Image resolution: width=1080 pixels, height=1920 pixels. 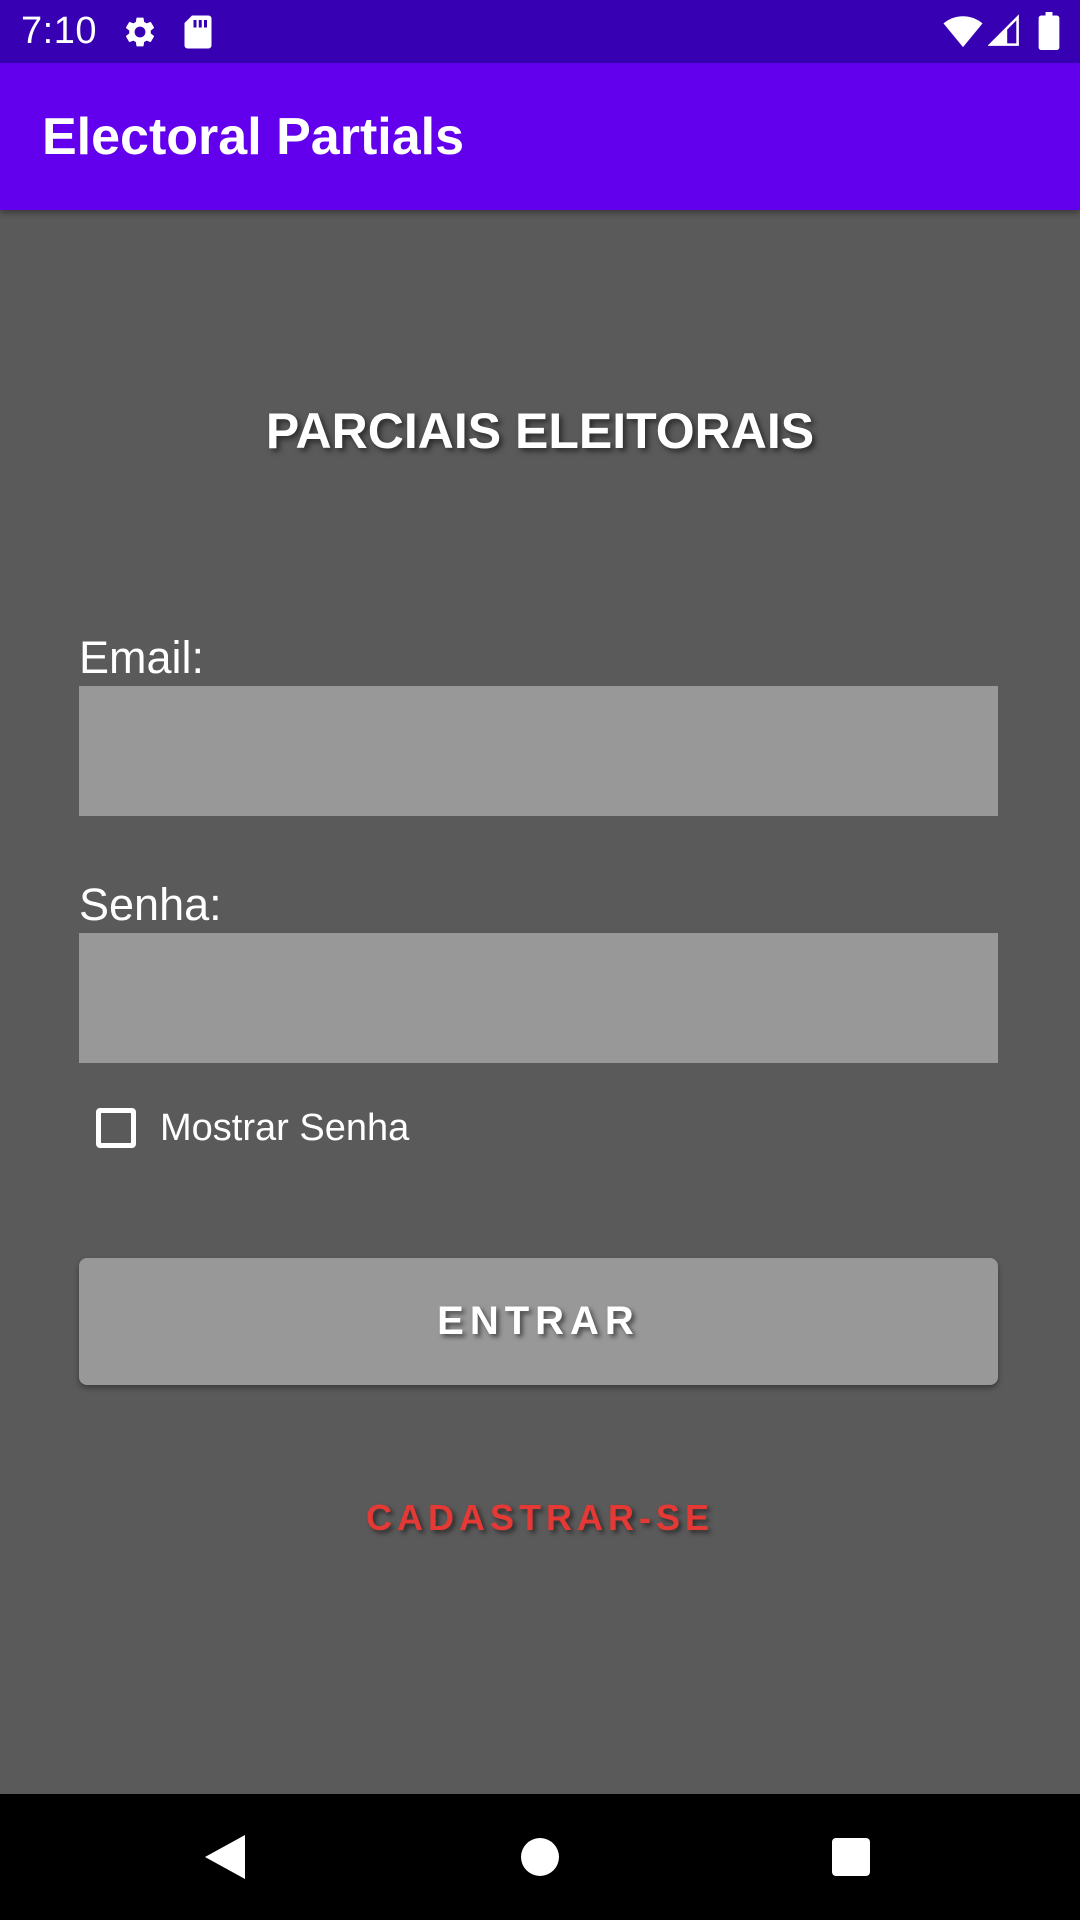 I want to click on status-time: 7:10, so click(x=59, y=31).